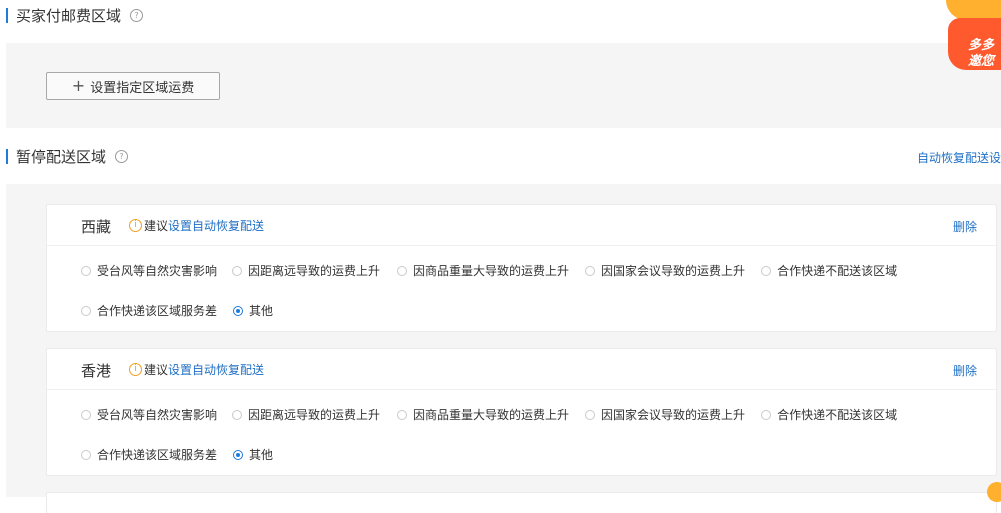 The image size is (1001, 513). Describe the element at coordinates (96, 371) in the screenshot. I see `region-name: 香港` at that location.